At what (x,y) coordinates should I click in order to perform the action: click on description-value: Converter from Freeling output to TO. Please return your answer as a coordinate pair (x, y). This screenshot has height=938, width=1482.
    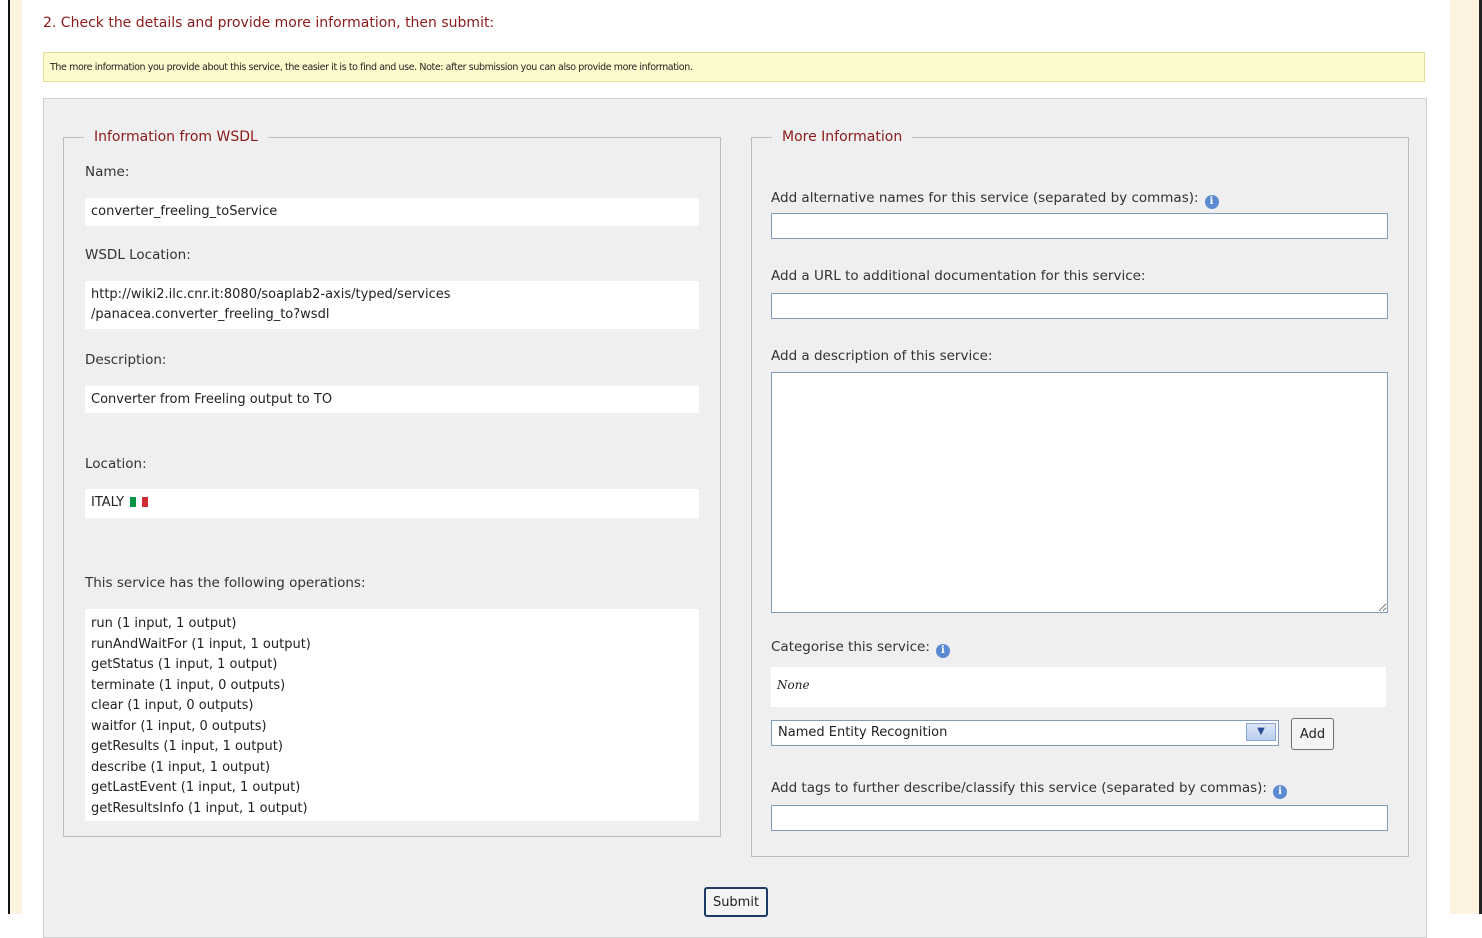
    Looking at the image, I should click on (392, 399).